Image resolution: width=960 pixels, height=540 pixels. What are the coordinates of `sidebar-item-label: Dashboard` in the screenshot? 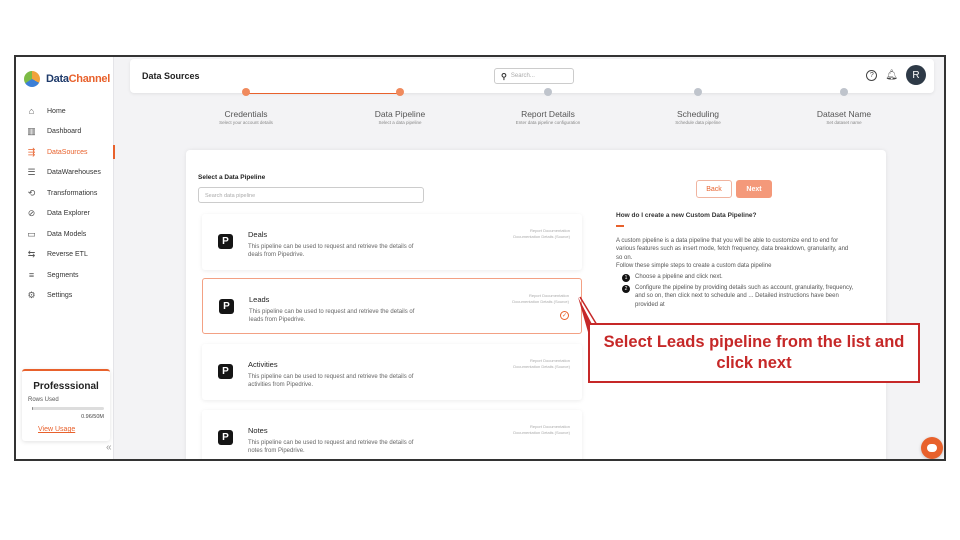 It's located at (64, 132).